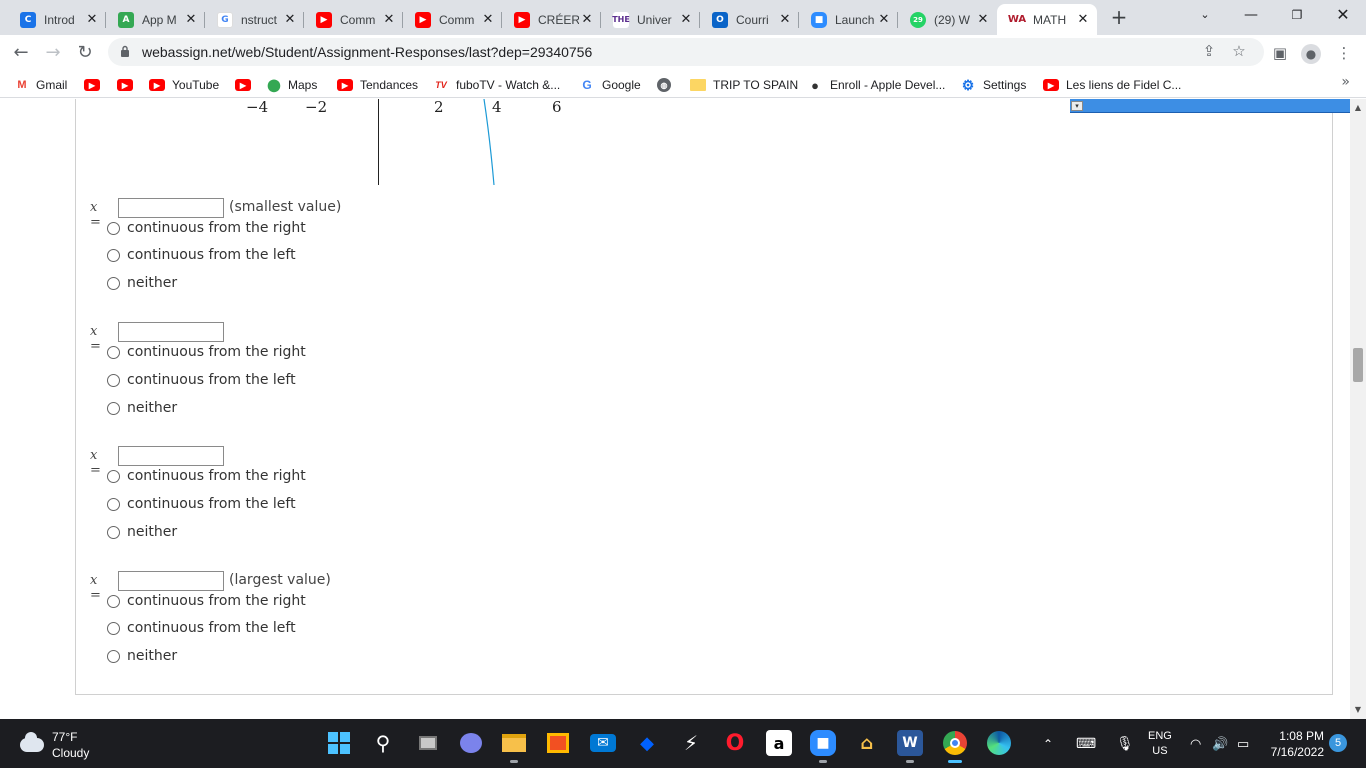 The height and width of the screenshot is (768, 1366). Describe the element at coordinates (1338, 743) in the screenshot. I see `notification-count-badge: 5` at that location.